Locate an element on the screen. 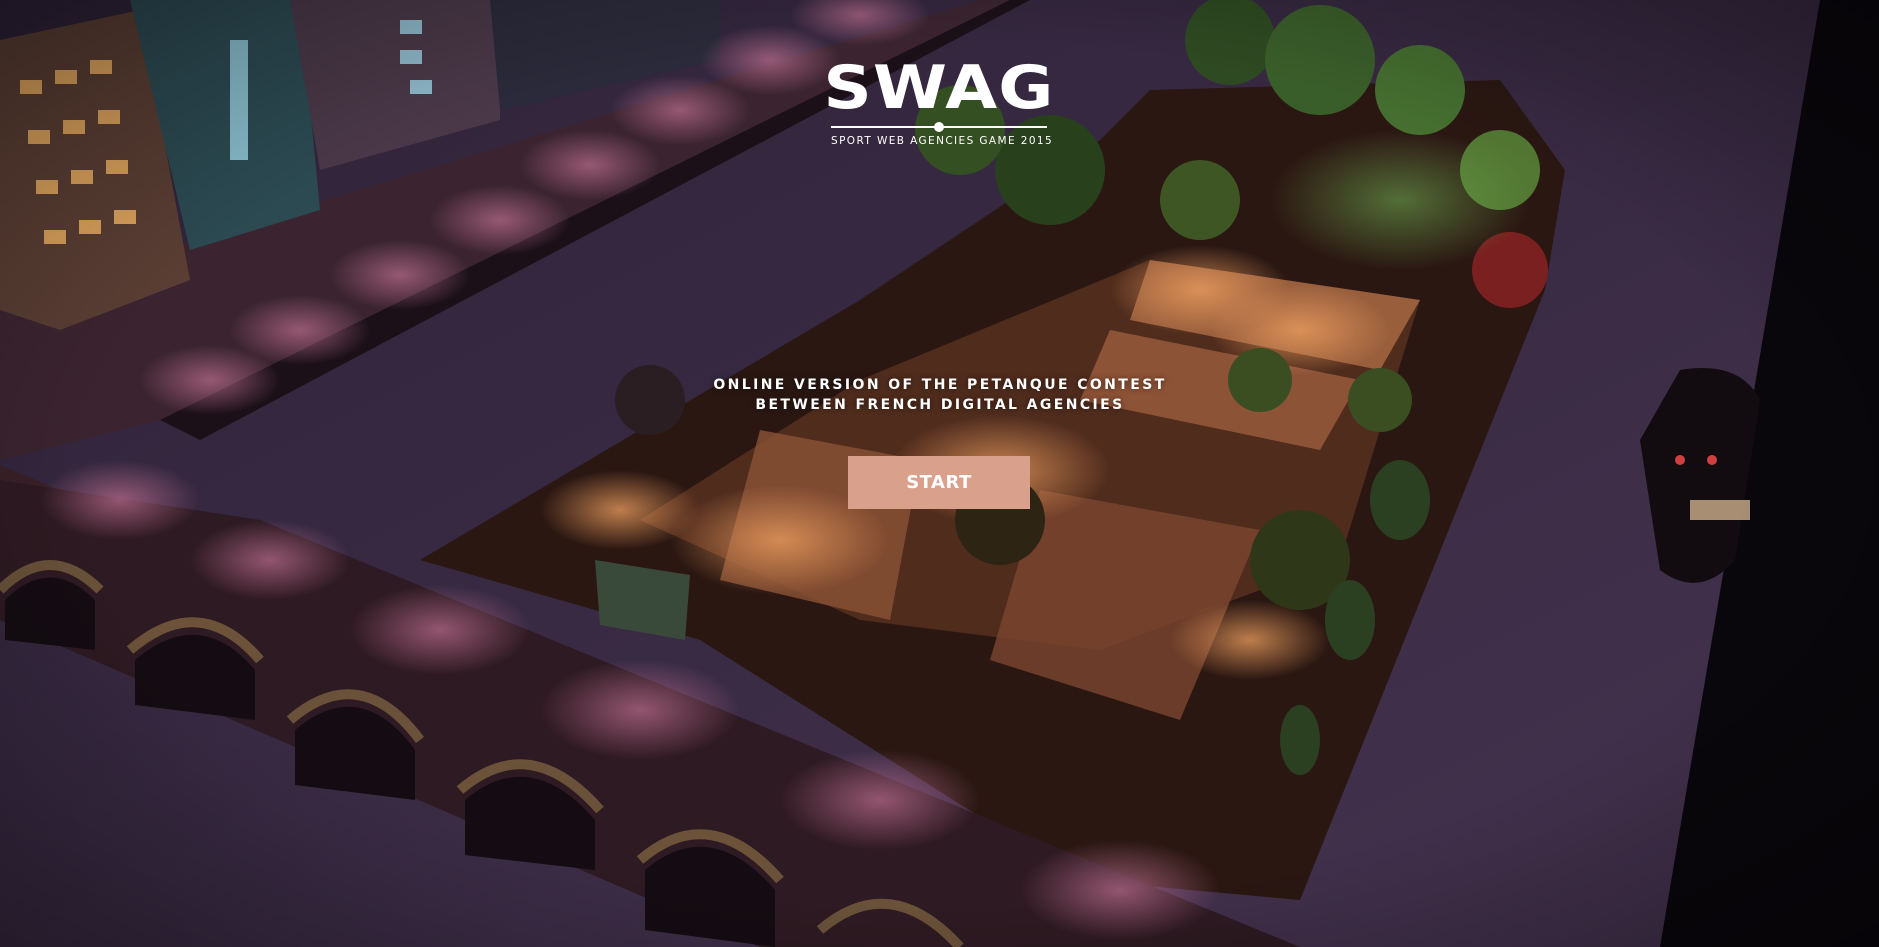  logo-divider is located at coordinates (939, 127).